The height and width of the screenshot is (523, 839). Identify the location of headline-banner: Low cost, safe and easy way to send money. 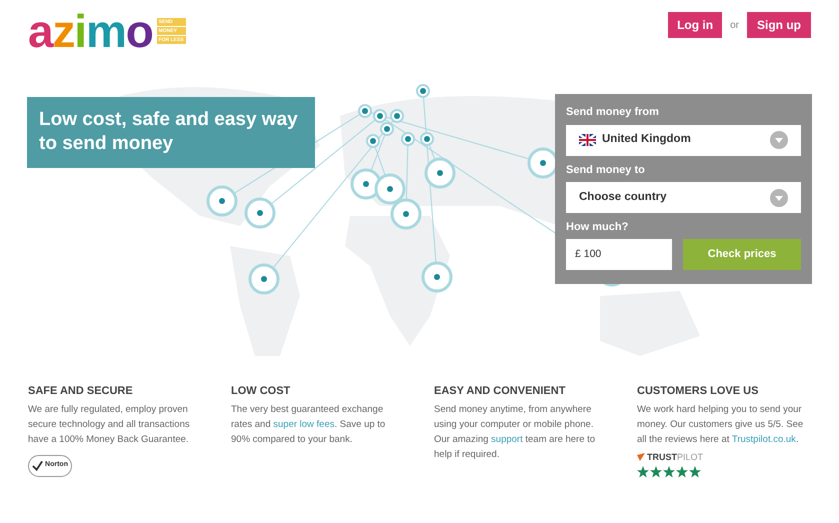
(171, 132).